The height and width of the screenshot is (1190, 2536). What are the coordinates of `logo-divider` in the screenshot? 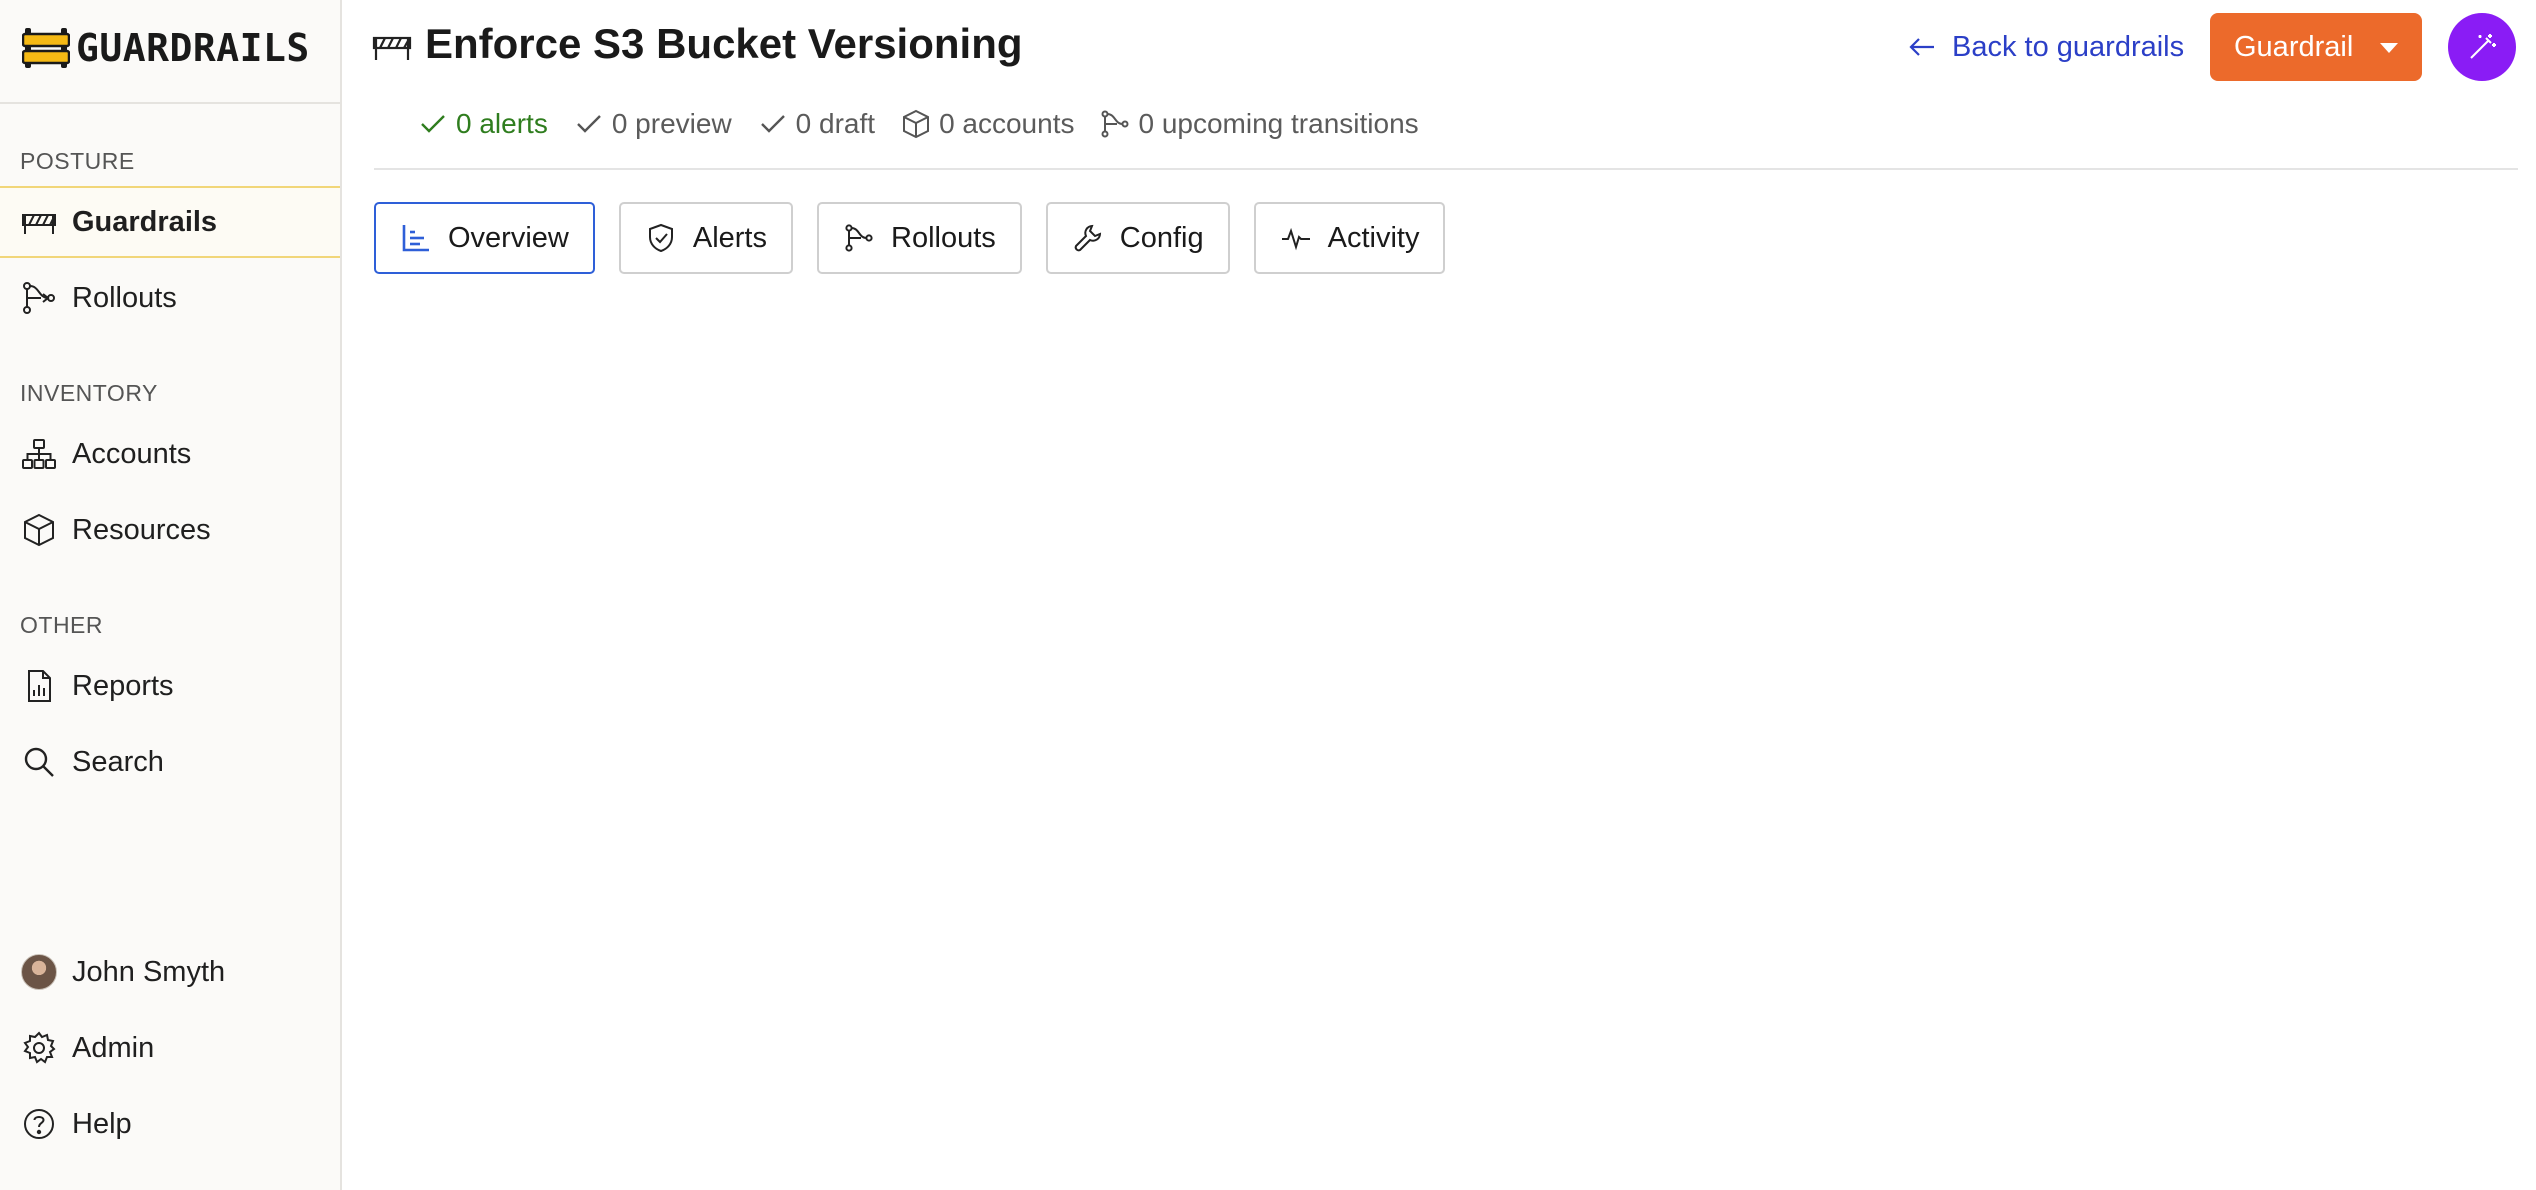 It's located at (170, 103).